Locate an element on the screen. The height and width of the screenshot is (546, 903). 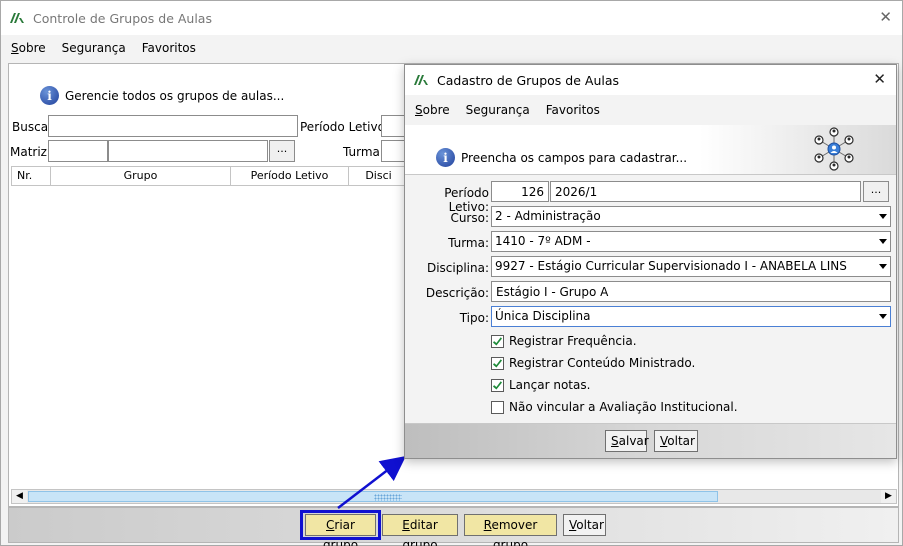
col-grupo: Grupo is located at coordinates (141, 175).